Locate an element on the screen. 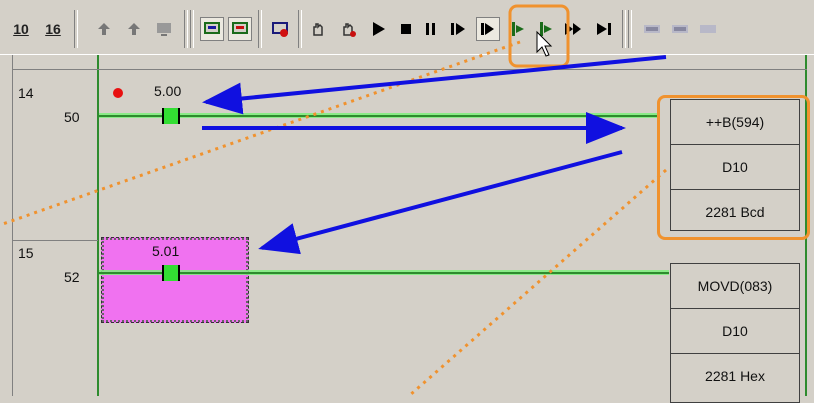 The width and height of the screenshot is (814, 403). skip-icon is located at coordinates (573, 29).